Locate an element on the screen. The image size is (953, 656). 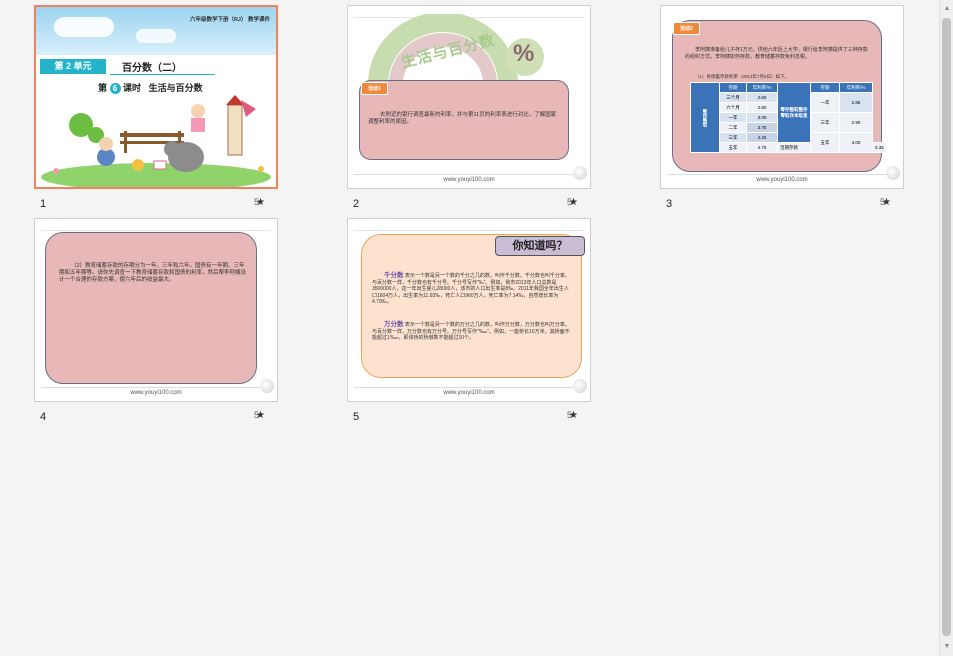
term-cell: 六个月 is located at coordinates (733, 107).